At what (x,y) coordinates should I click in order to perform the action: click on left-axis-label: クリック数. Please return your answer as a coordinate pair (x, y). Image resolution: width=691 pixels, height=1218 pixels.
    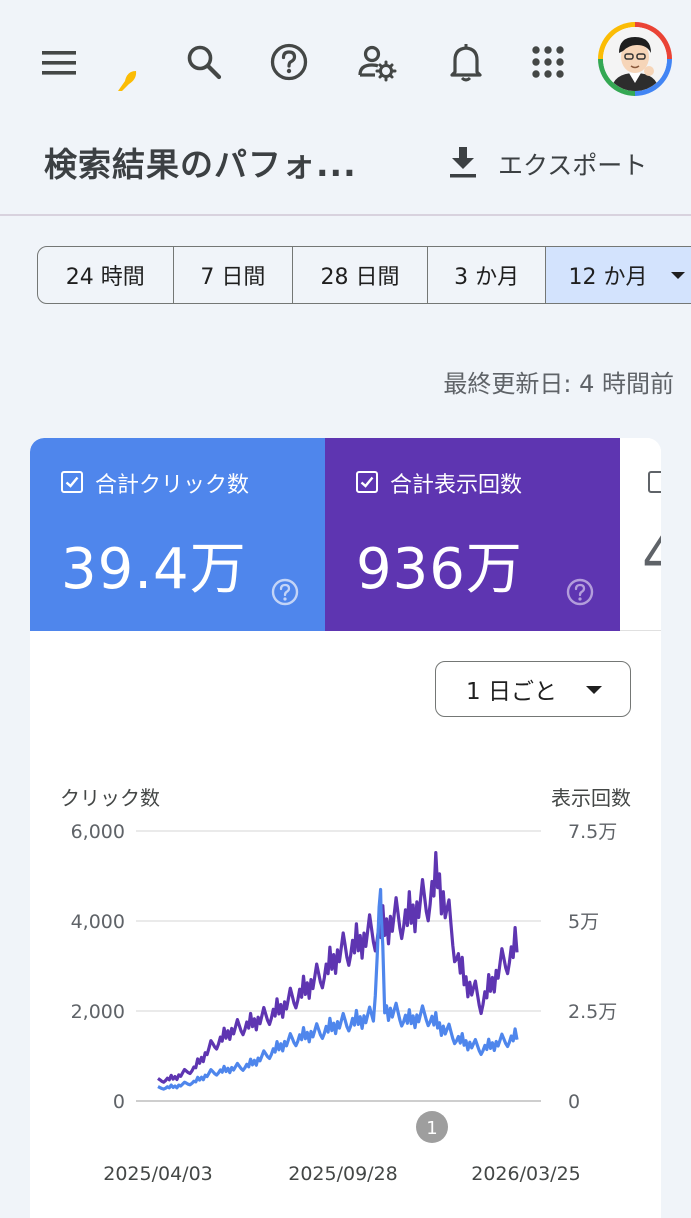
    Looking at the image, I should click on (110, 798).